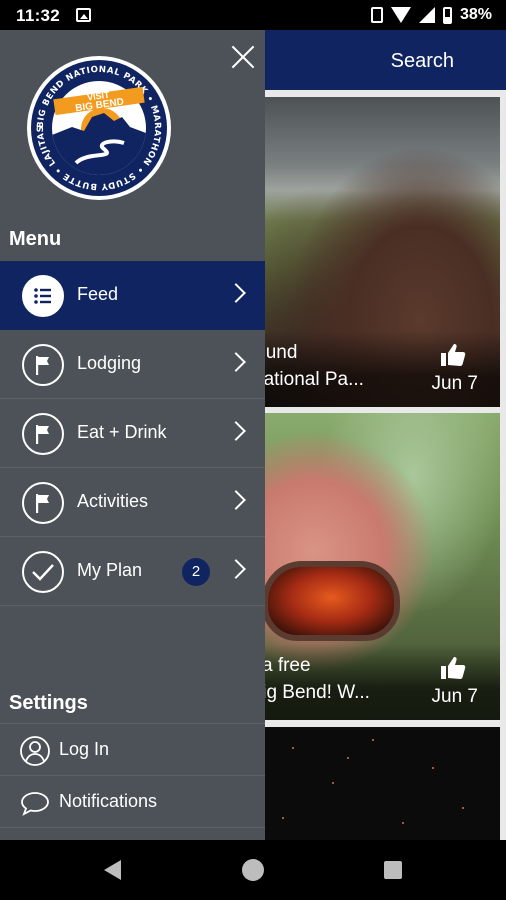  What do you see at coordinates (43, 572) in the screenshot?
I see `check-icon` at bounding box center [43, 572].